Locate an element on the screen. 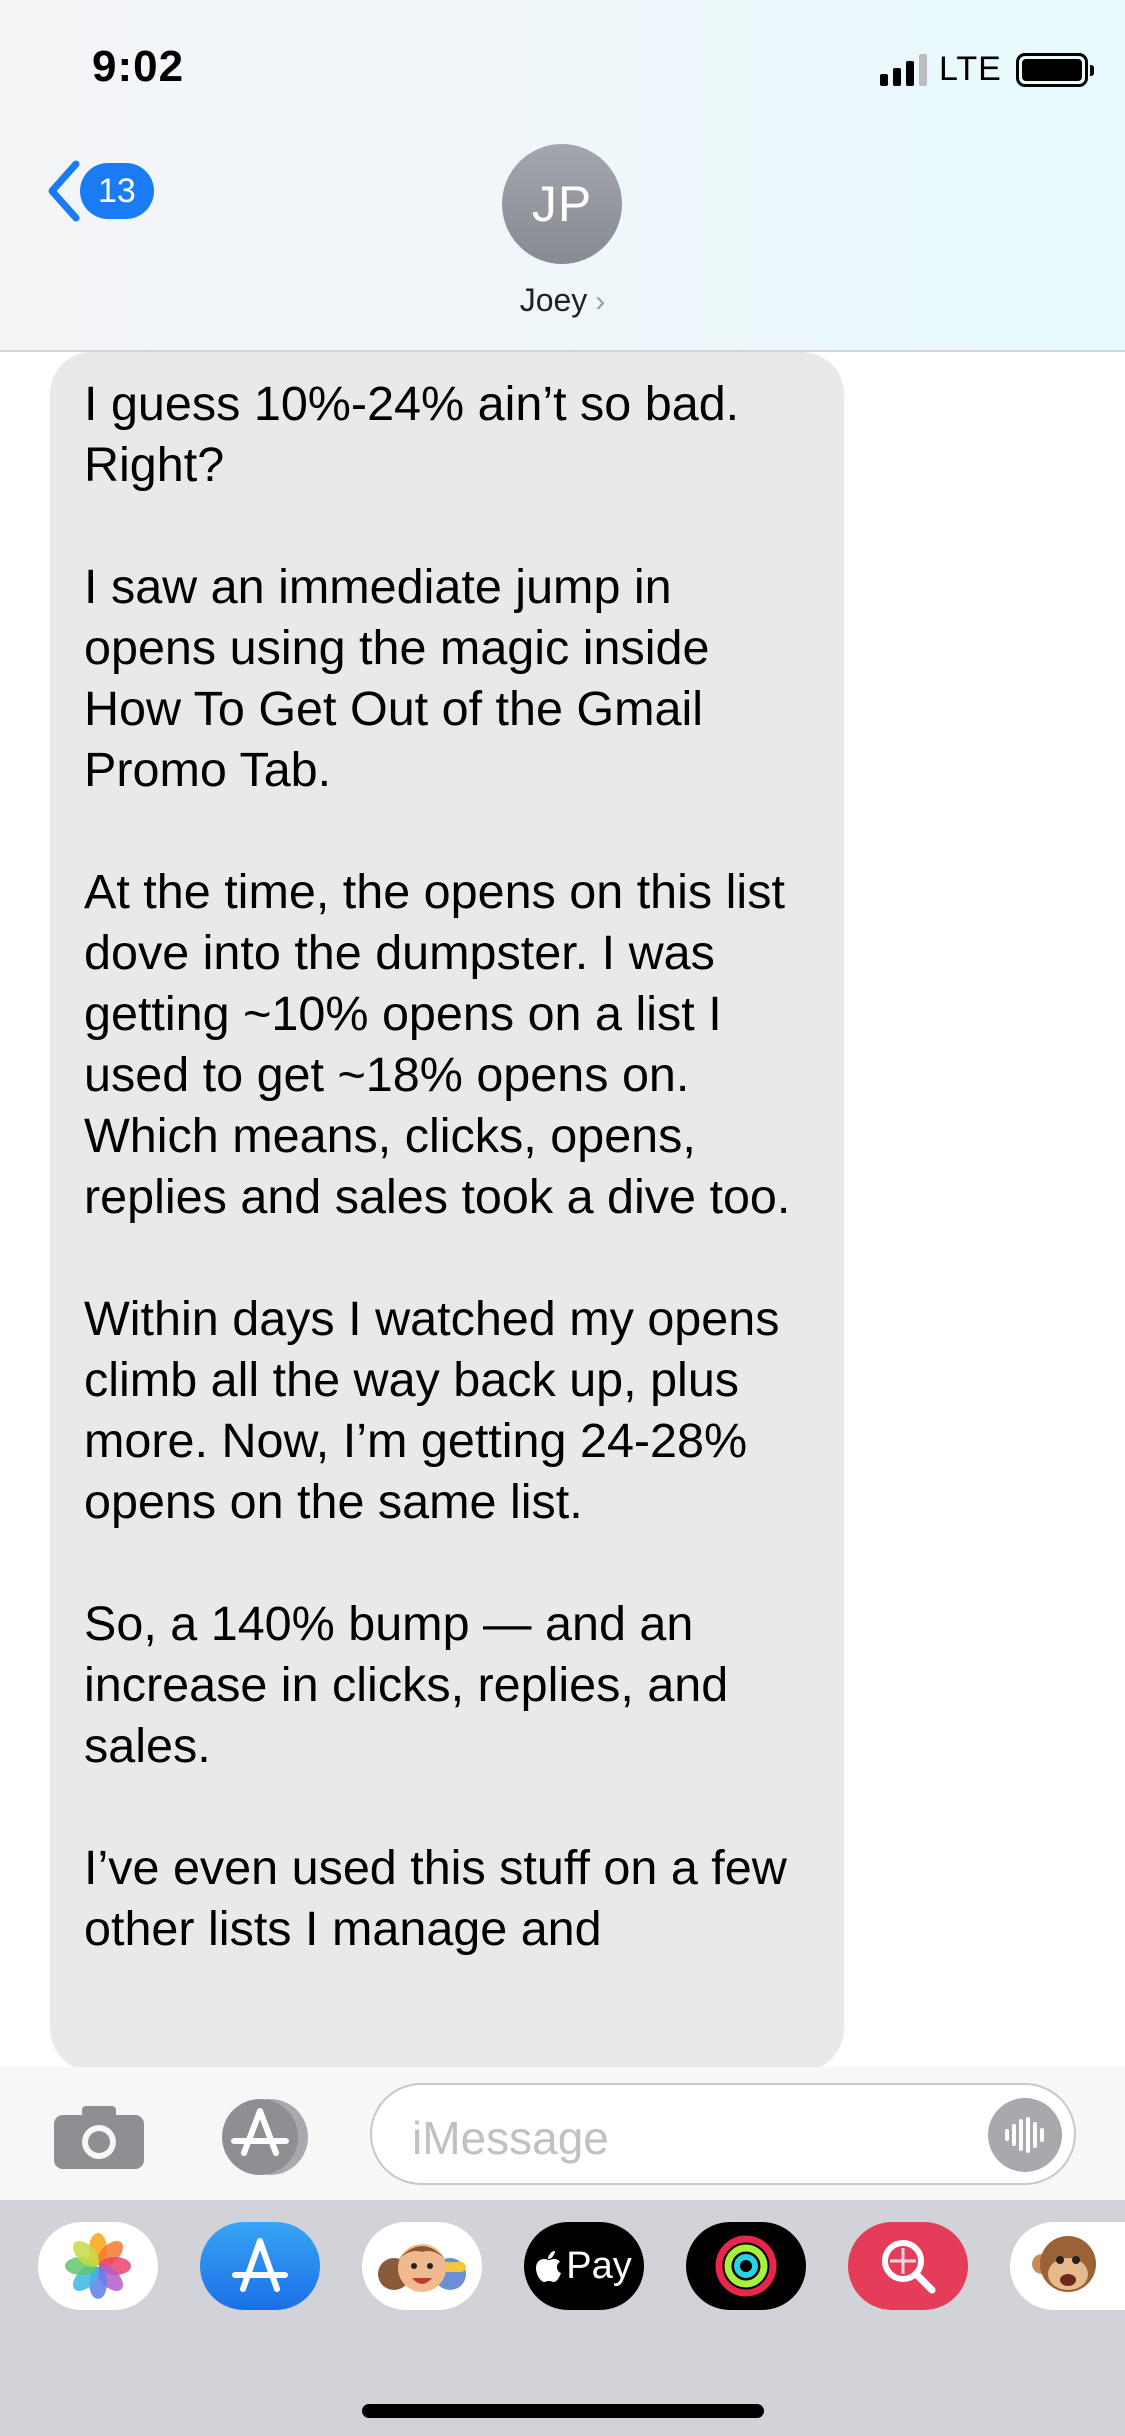 The height and width of the screenshot is (2436, 1125). status-indicators: LTE is located at coordinates (987, 69).